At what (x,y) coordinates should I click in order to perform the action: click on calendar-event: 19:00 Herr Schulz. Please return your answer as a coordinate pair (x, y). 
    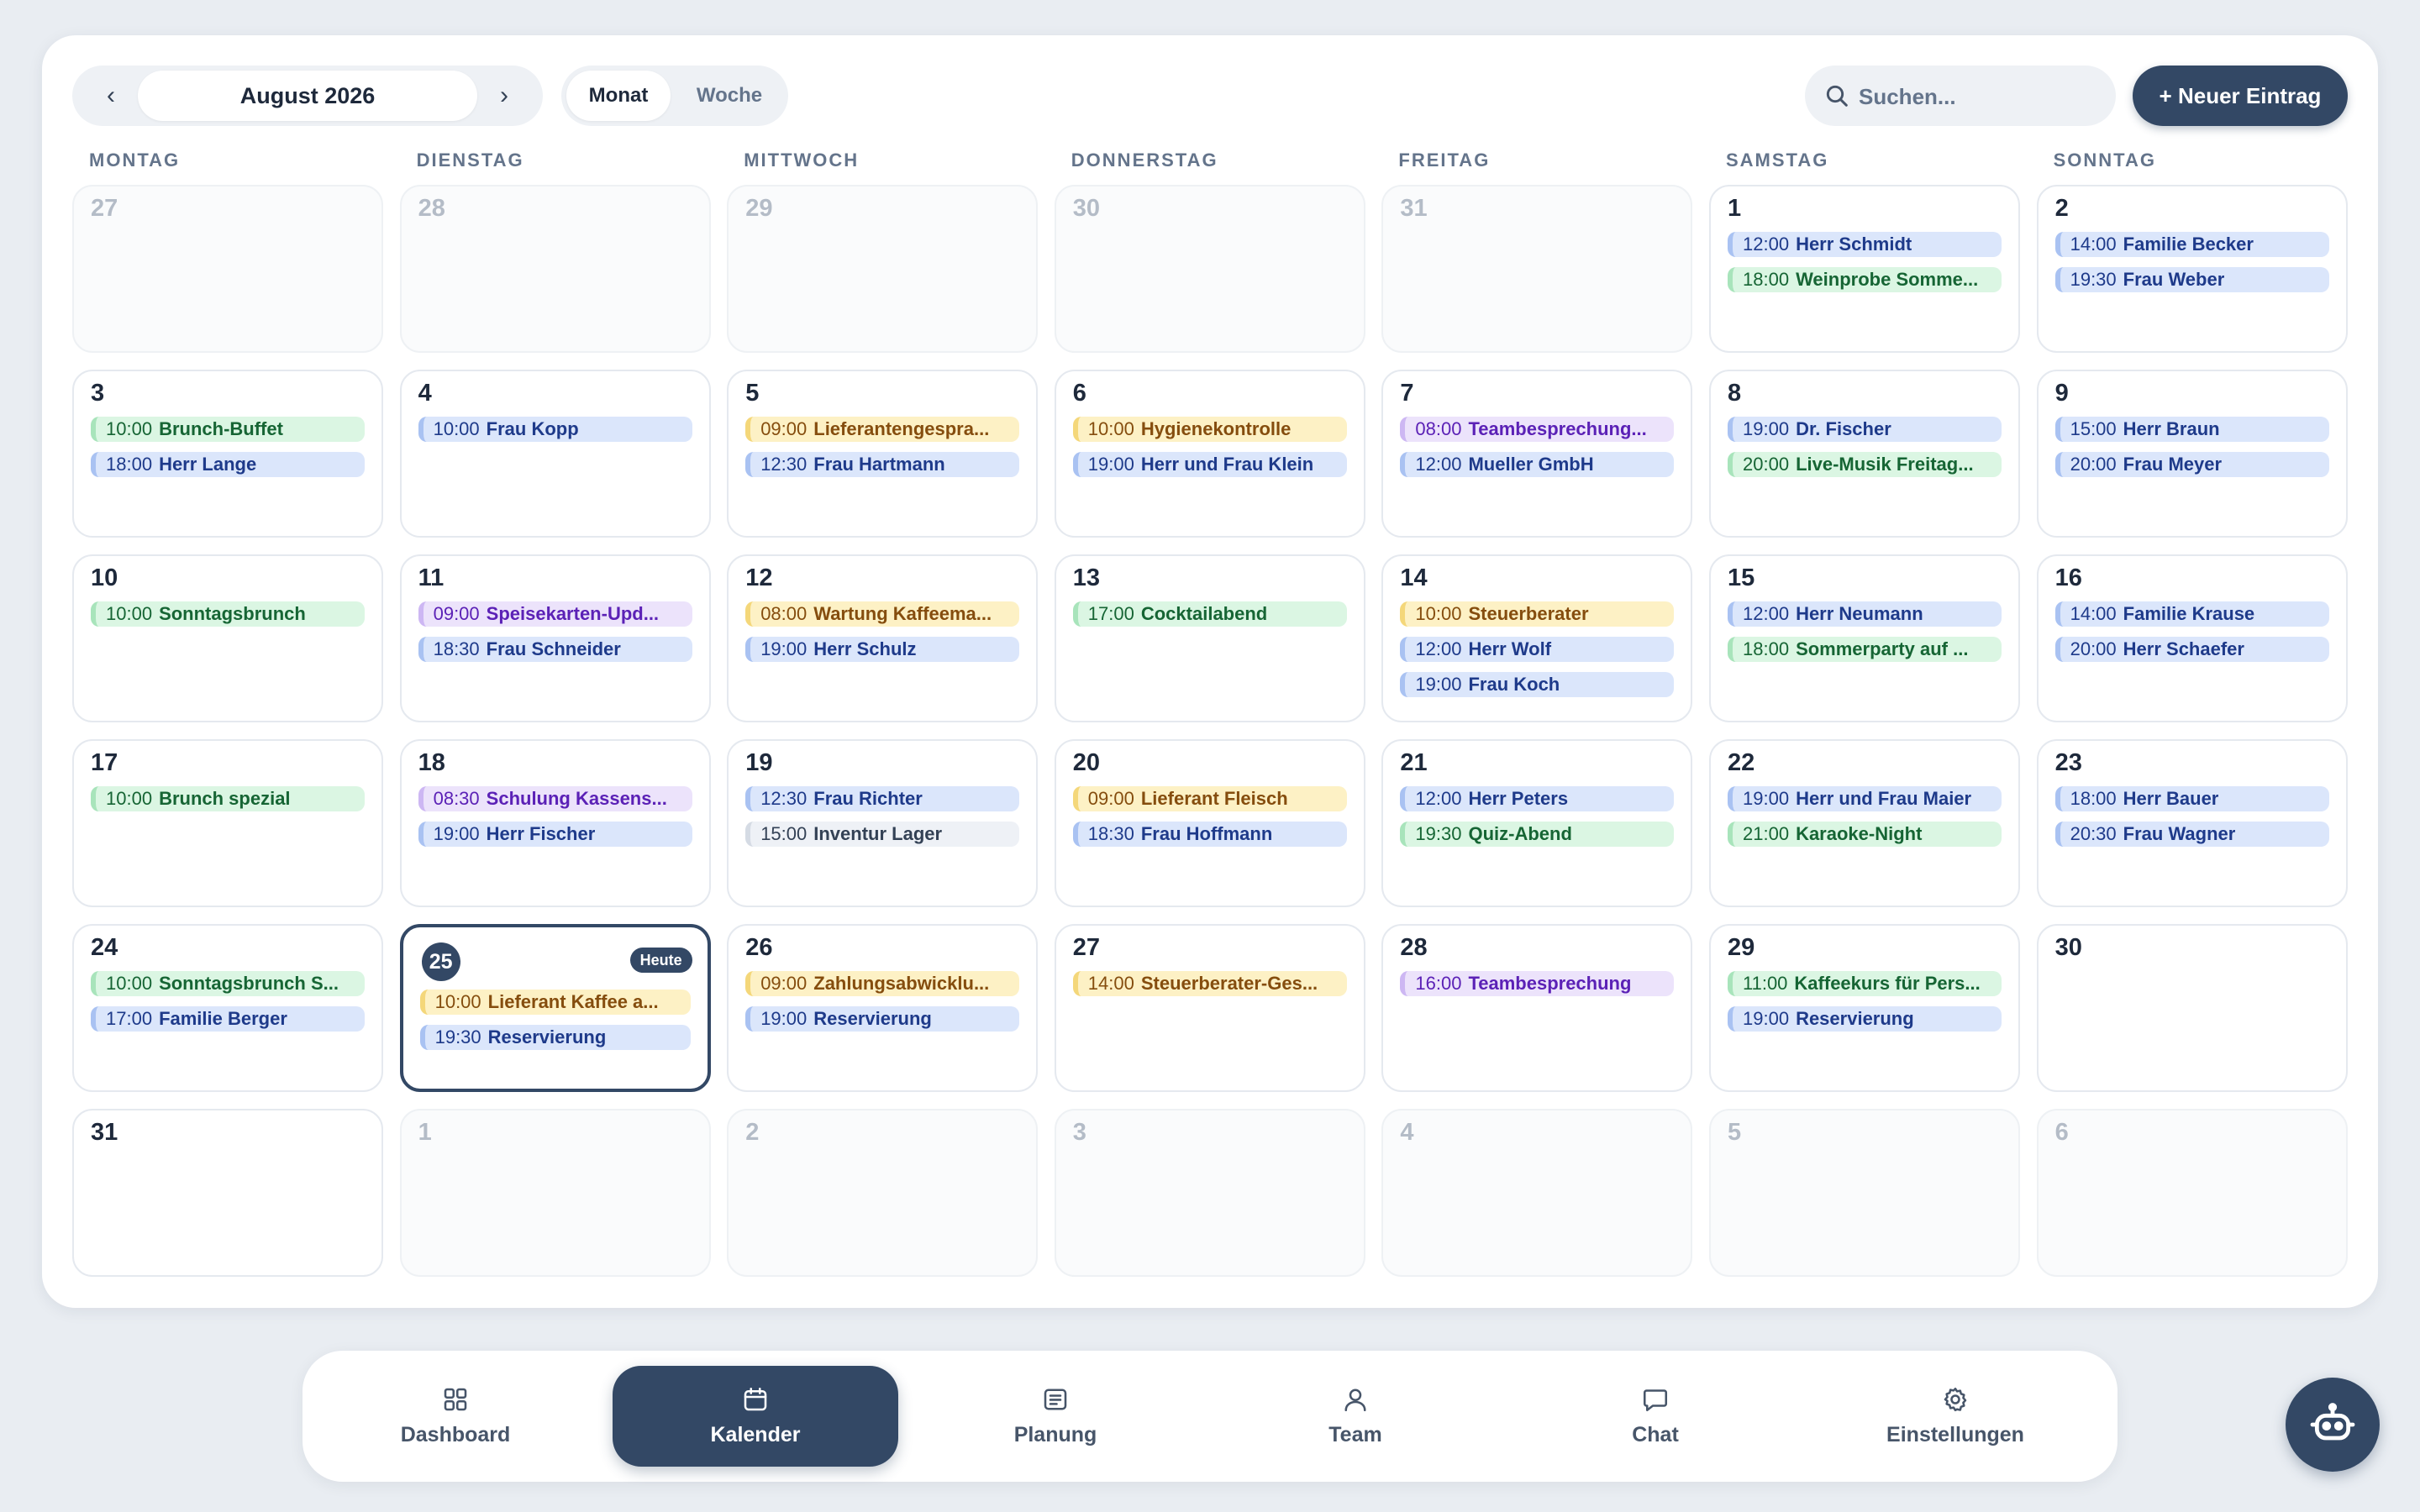
    Looking at the image, I should click on (882, 649).